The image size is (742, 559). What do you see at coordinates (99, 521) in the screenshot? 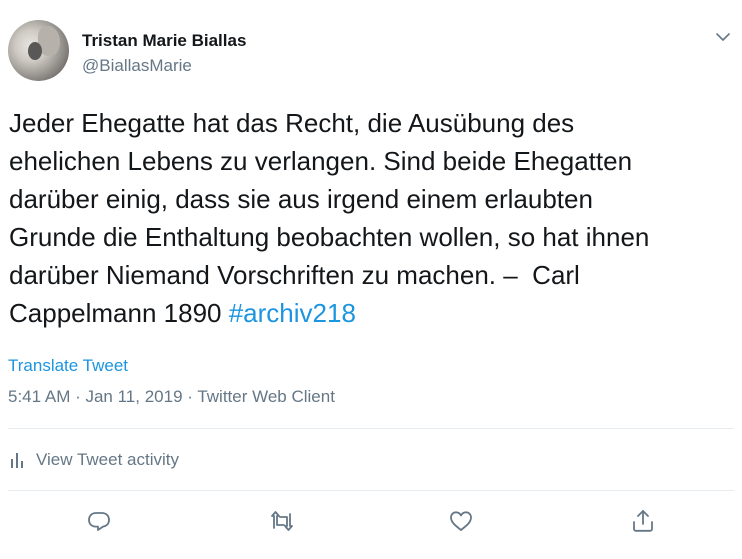
I see `reply-icon` at bounding box center [99, 521].